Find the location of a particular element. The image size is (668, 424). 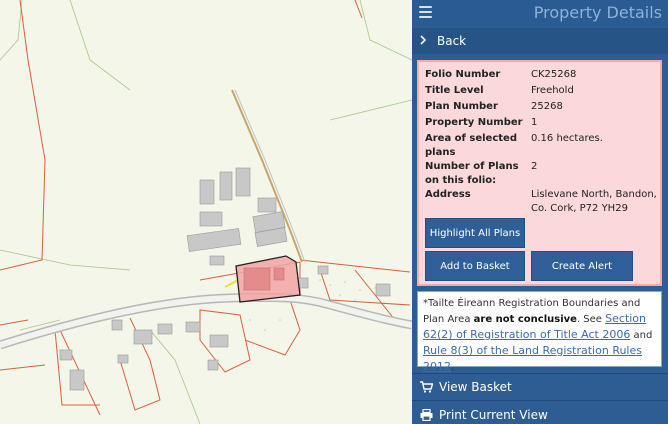

detail-label: Title Level is located at coordinates (454, 90).